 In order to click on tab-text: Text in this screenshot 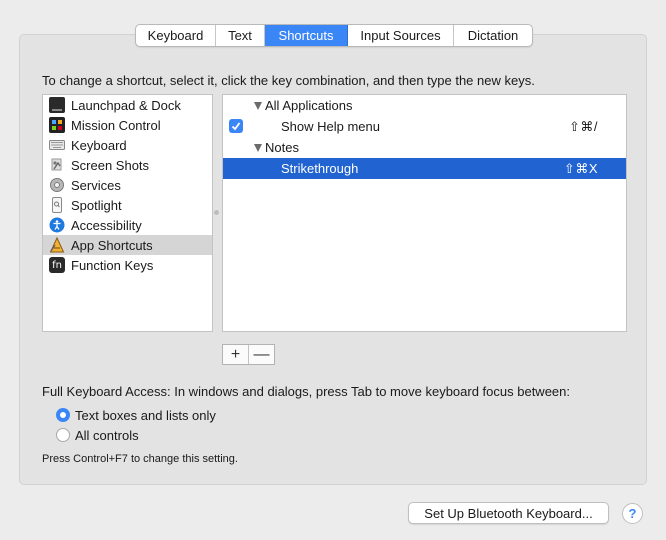, I will do `click(240, 35)`.